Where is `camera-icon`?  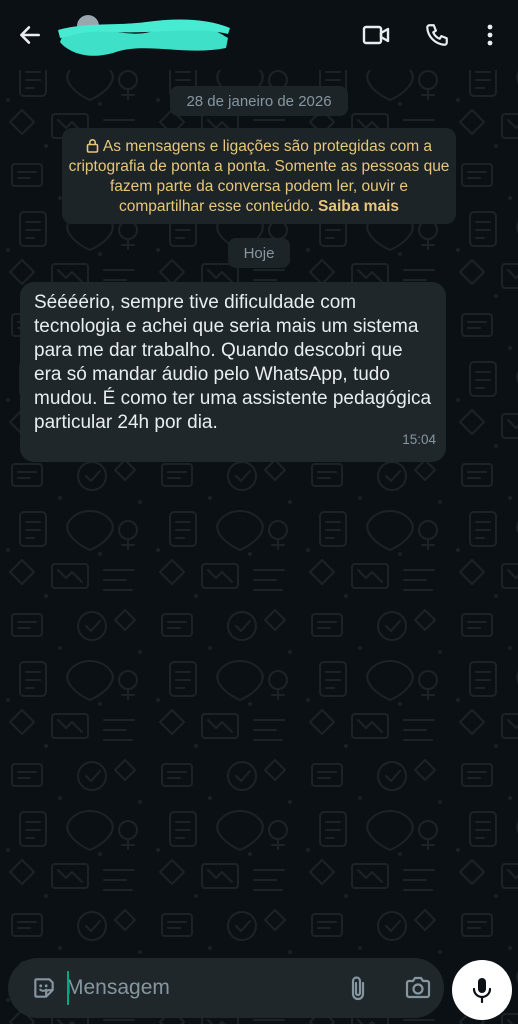 camera-icon is located at coordinates (418, 987).